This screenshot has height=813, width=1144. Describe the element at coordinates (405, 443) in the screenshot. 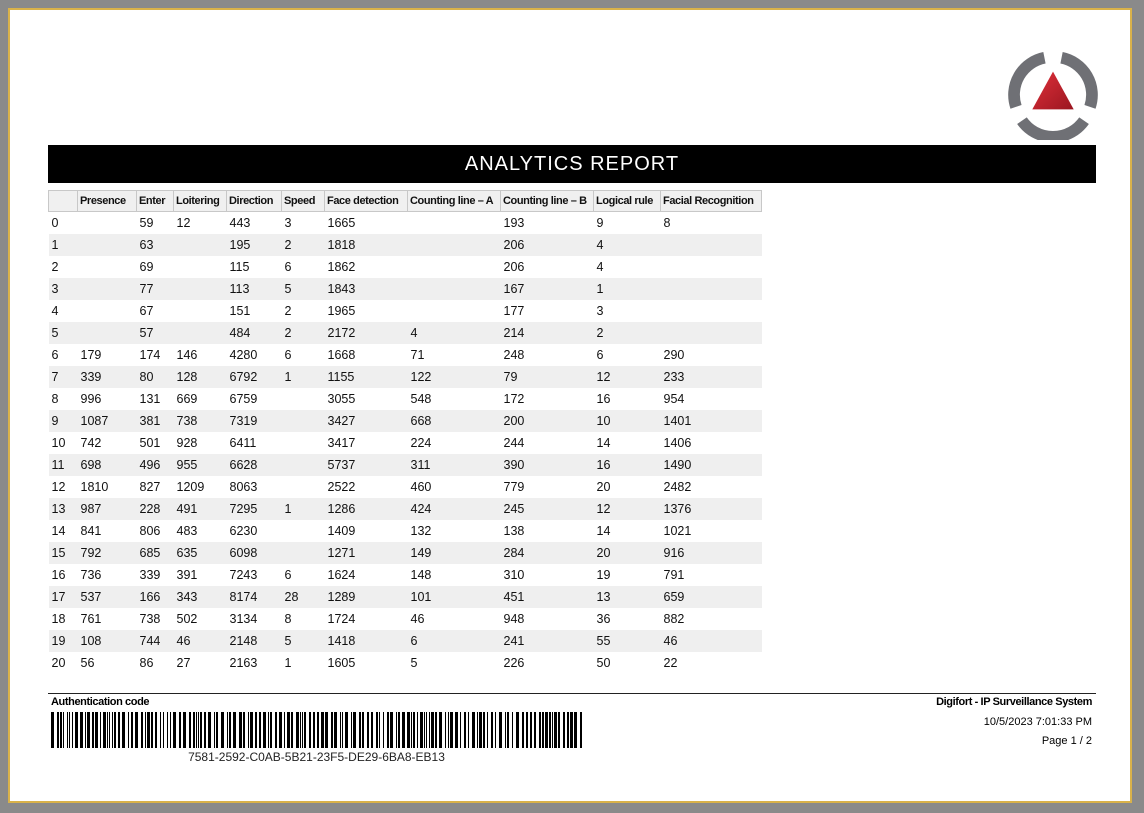

I see `table-row: 10 742 501 928 6411 3417 224 244 14 1406` at that location.